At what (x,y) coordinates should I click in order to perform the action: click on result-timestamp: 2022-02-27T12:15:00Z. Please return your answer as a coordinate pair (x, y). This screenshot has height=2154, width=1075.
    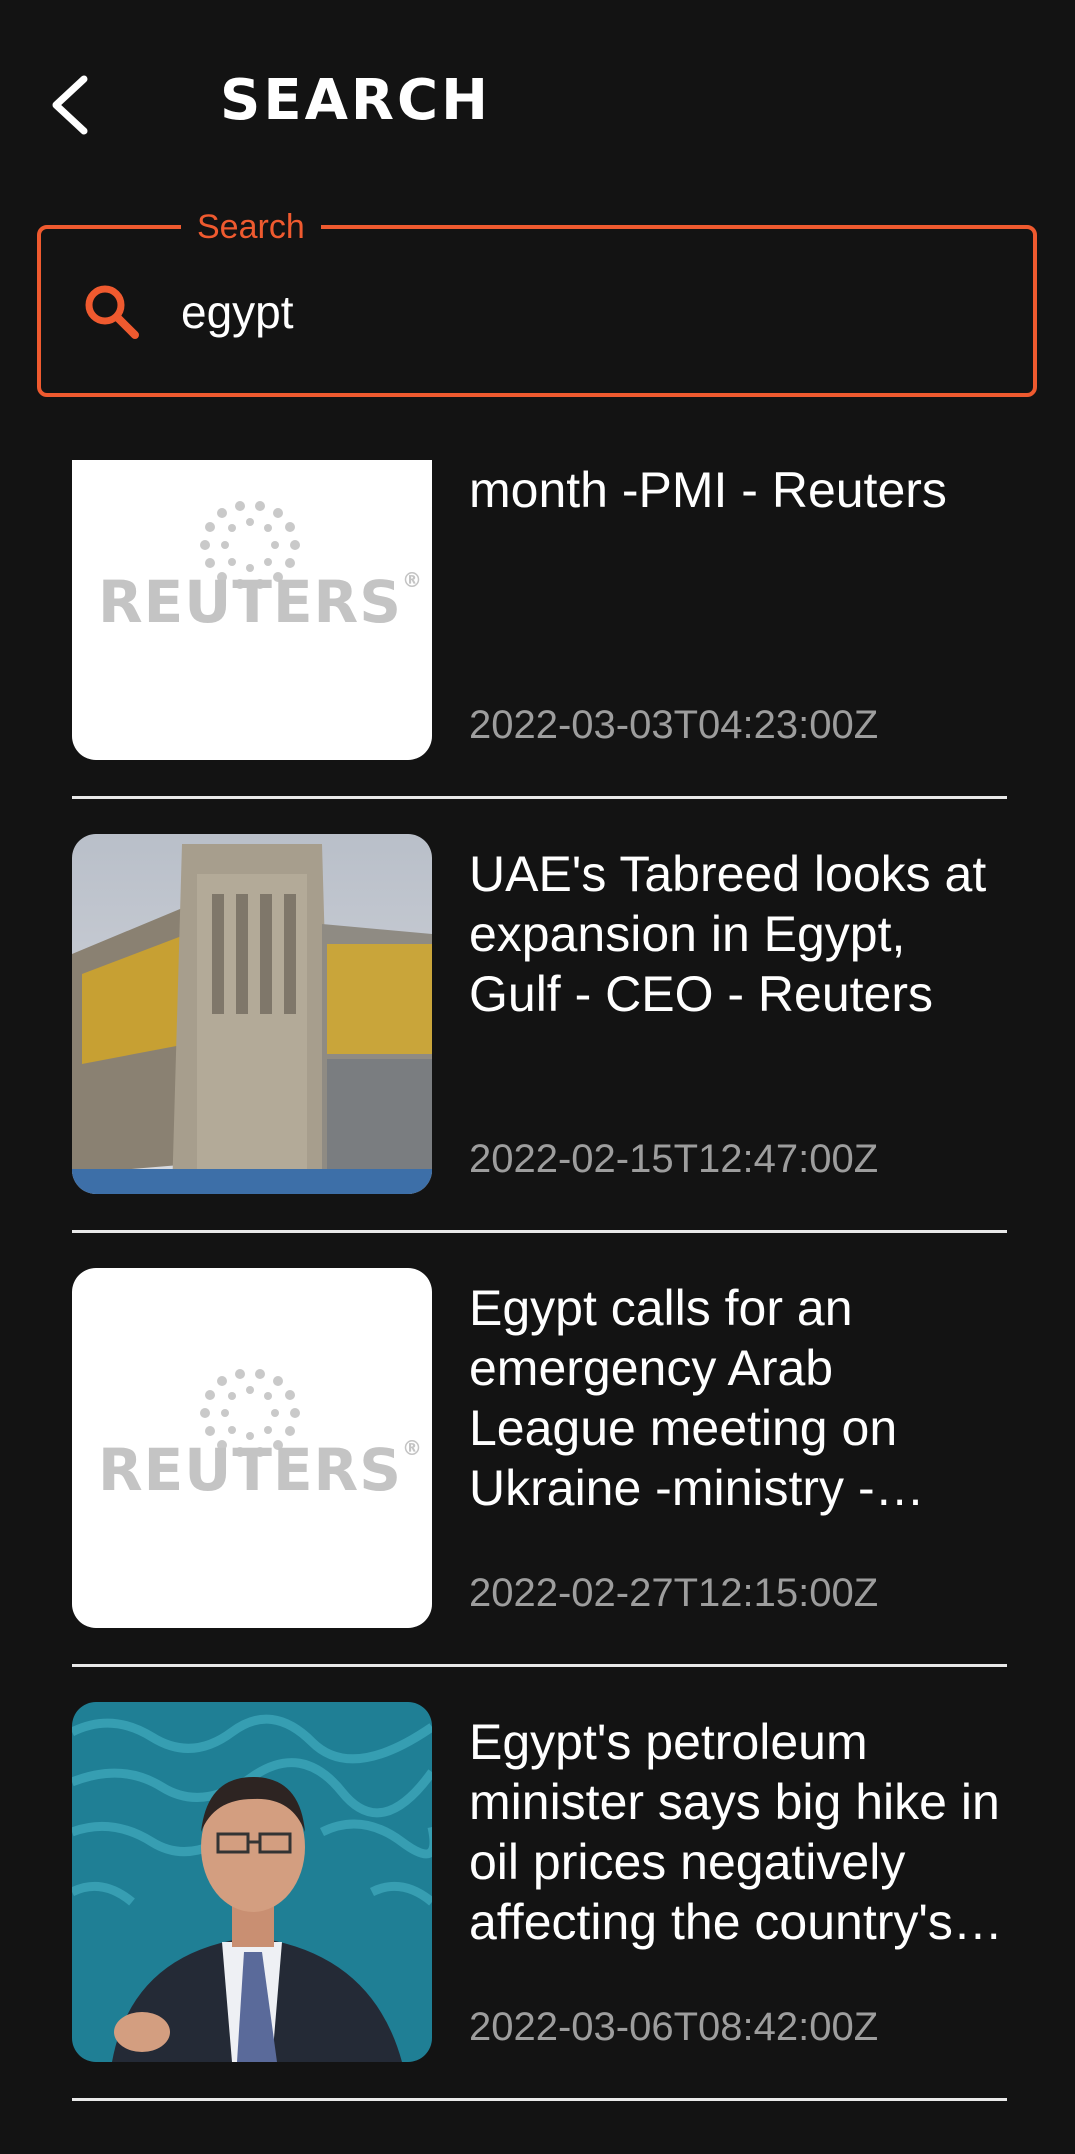
    Looking at the image, I should click on (674, 1593).